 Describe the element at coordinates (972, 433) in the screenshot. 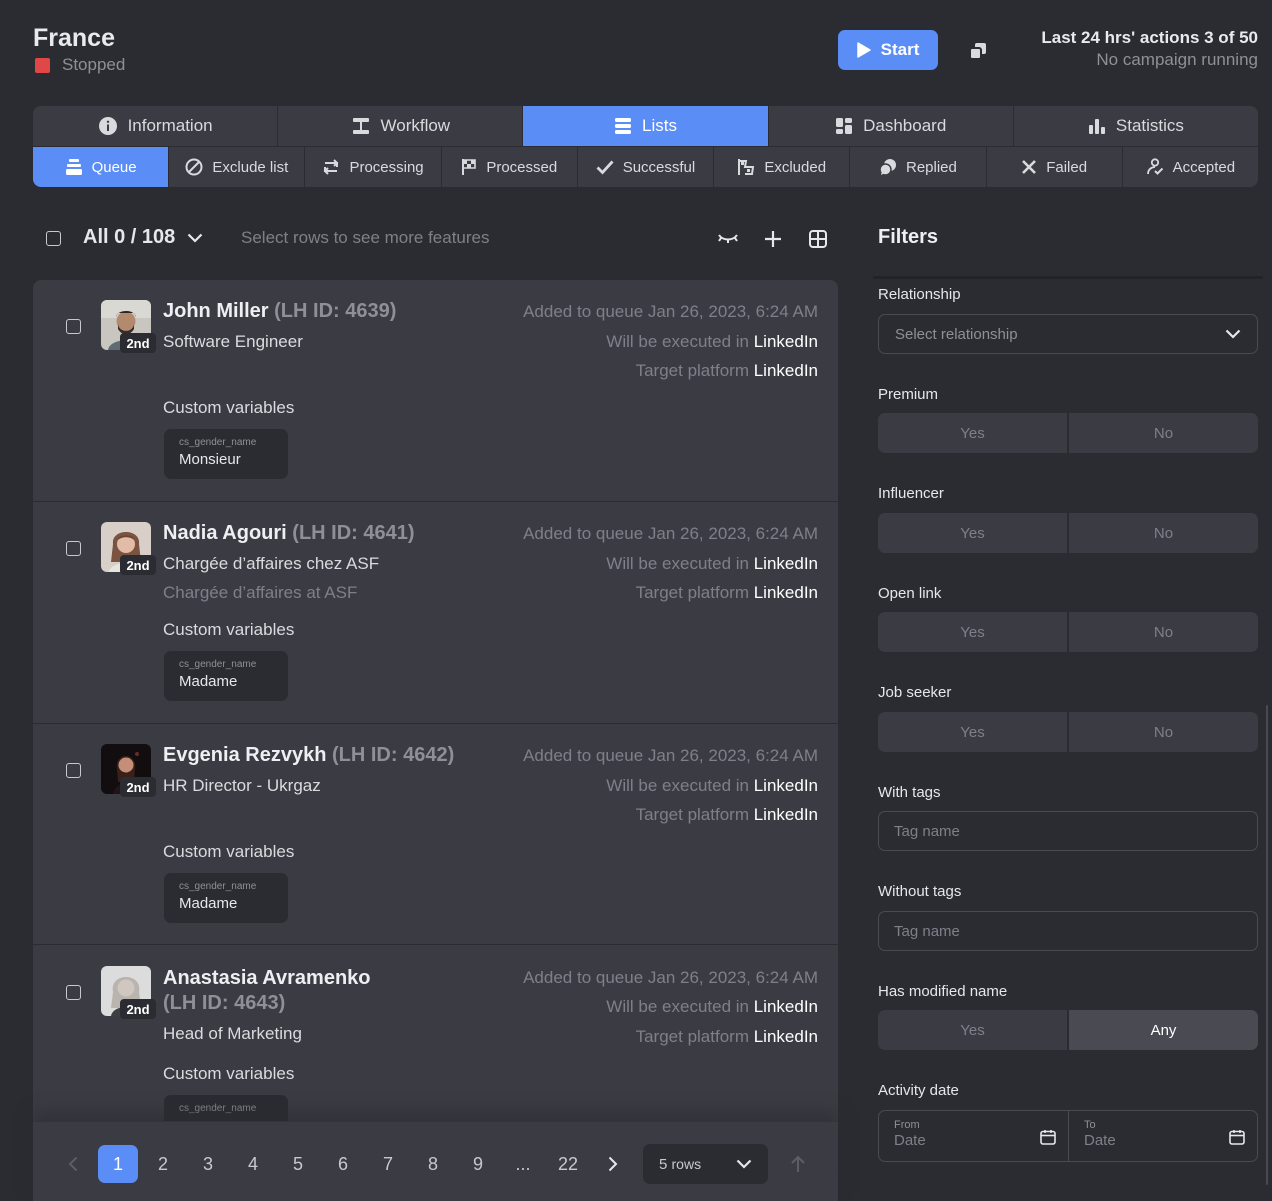

I see `premium-yes-button: Yes` at that location.